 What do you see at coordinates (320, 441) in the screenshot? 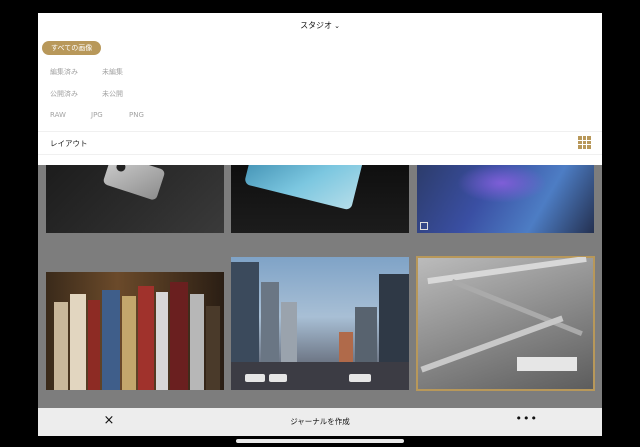
I see `home-indicator` at bounding box center [320, 441].